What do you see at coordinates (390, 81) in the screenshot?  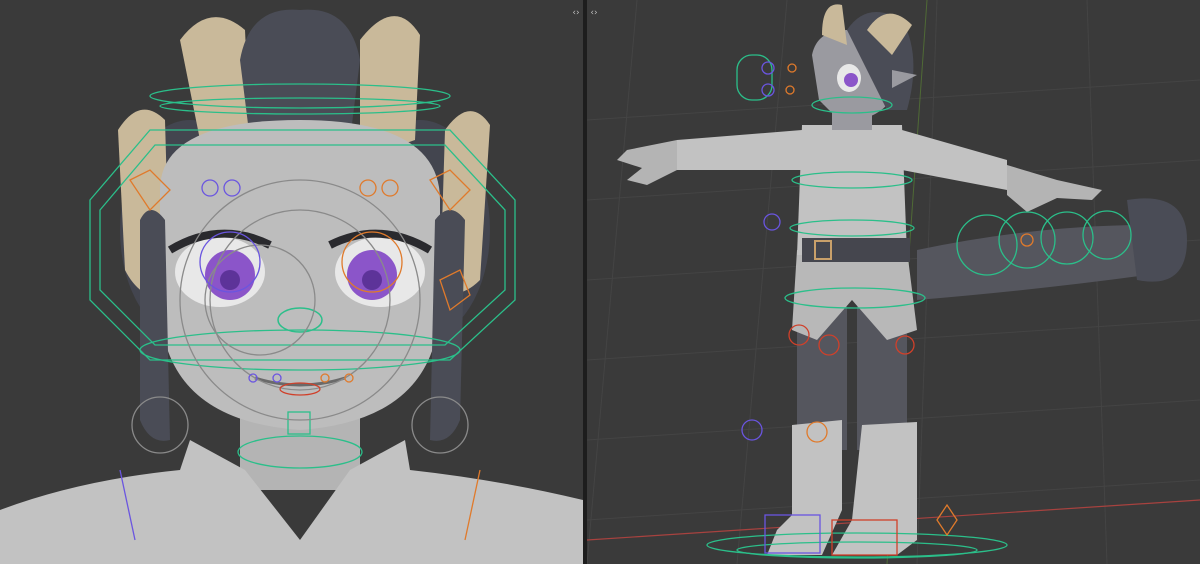 I see `horn-right-top` at bounding box center [390, 81].